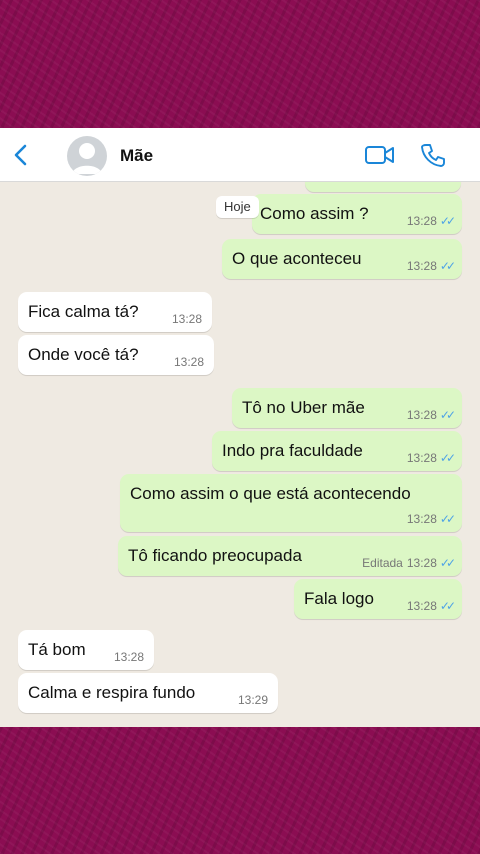  Describe the element at coordinates (57, 649) in the screenshot. I see `message-text: Tá bom` at that location.